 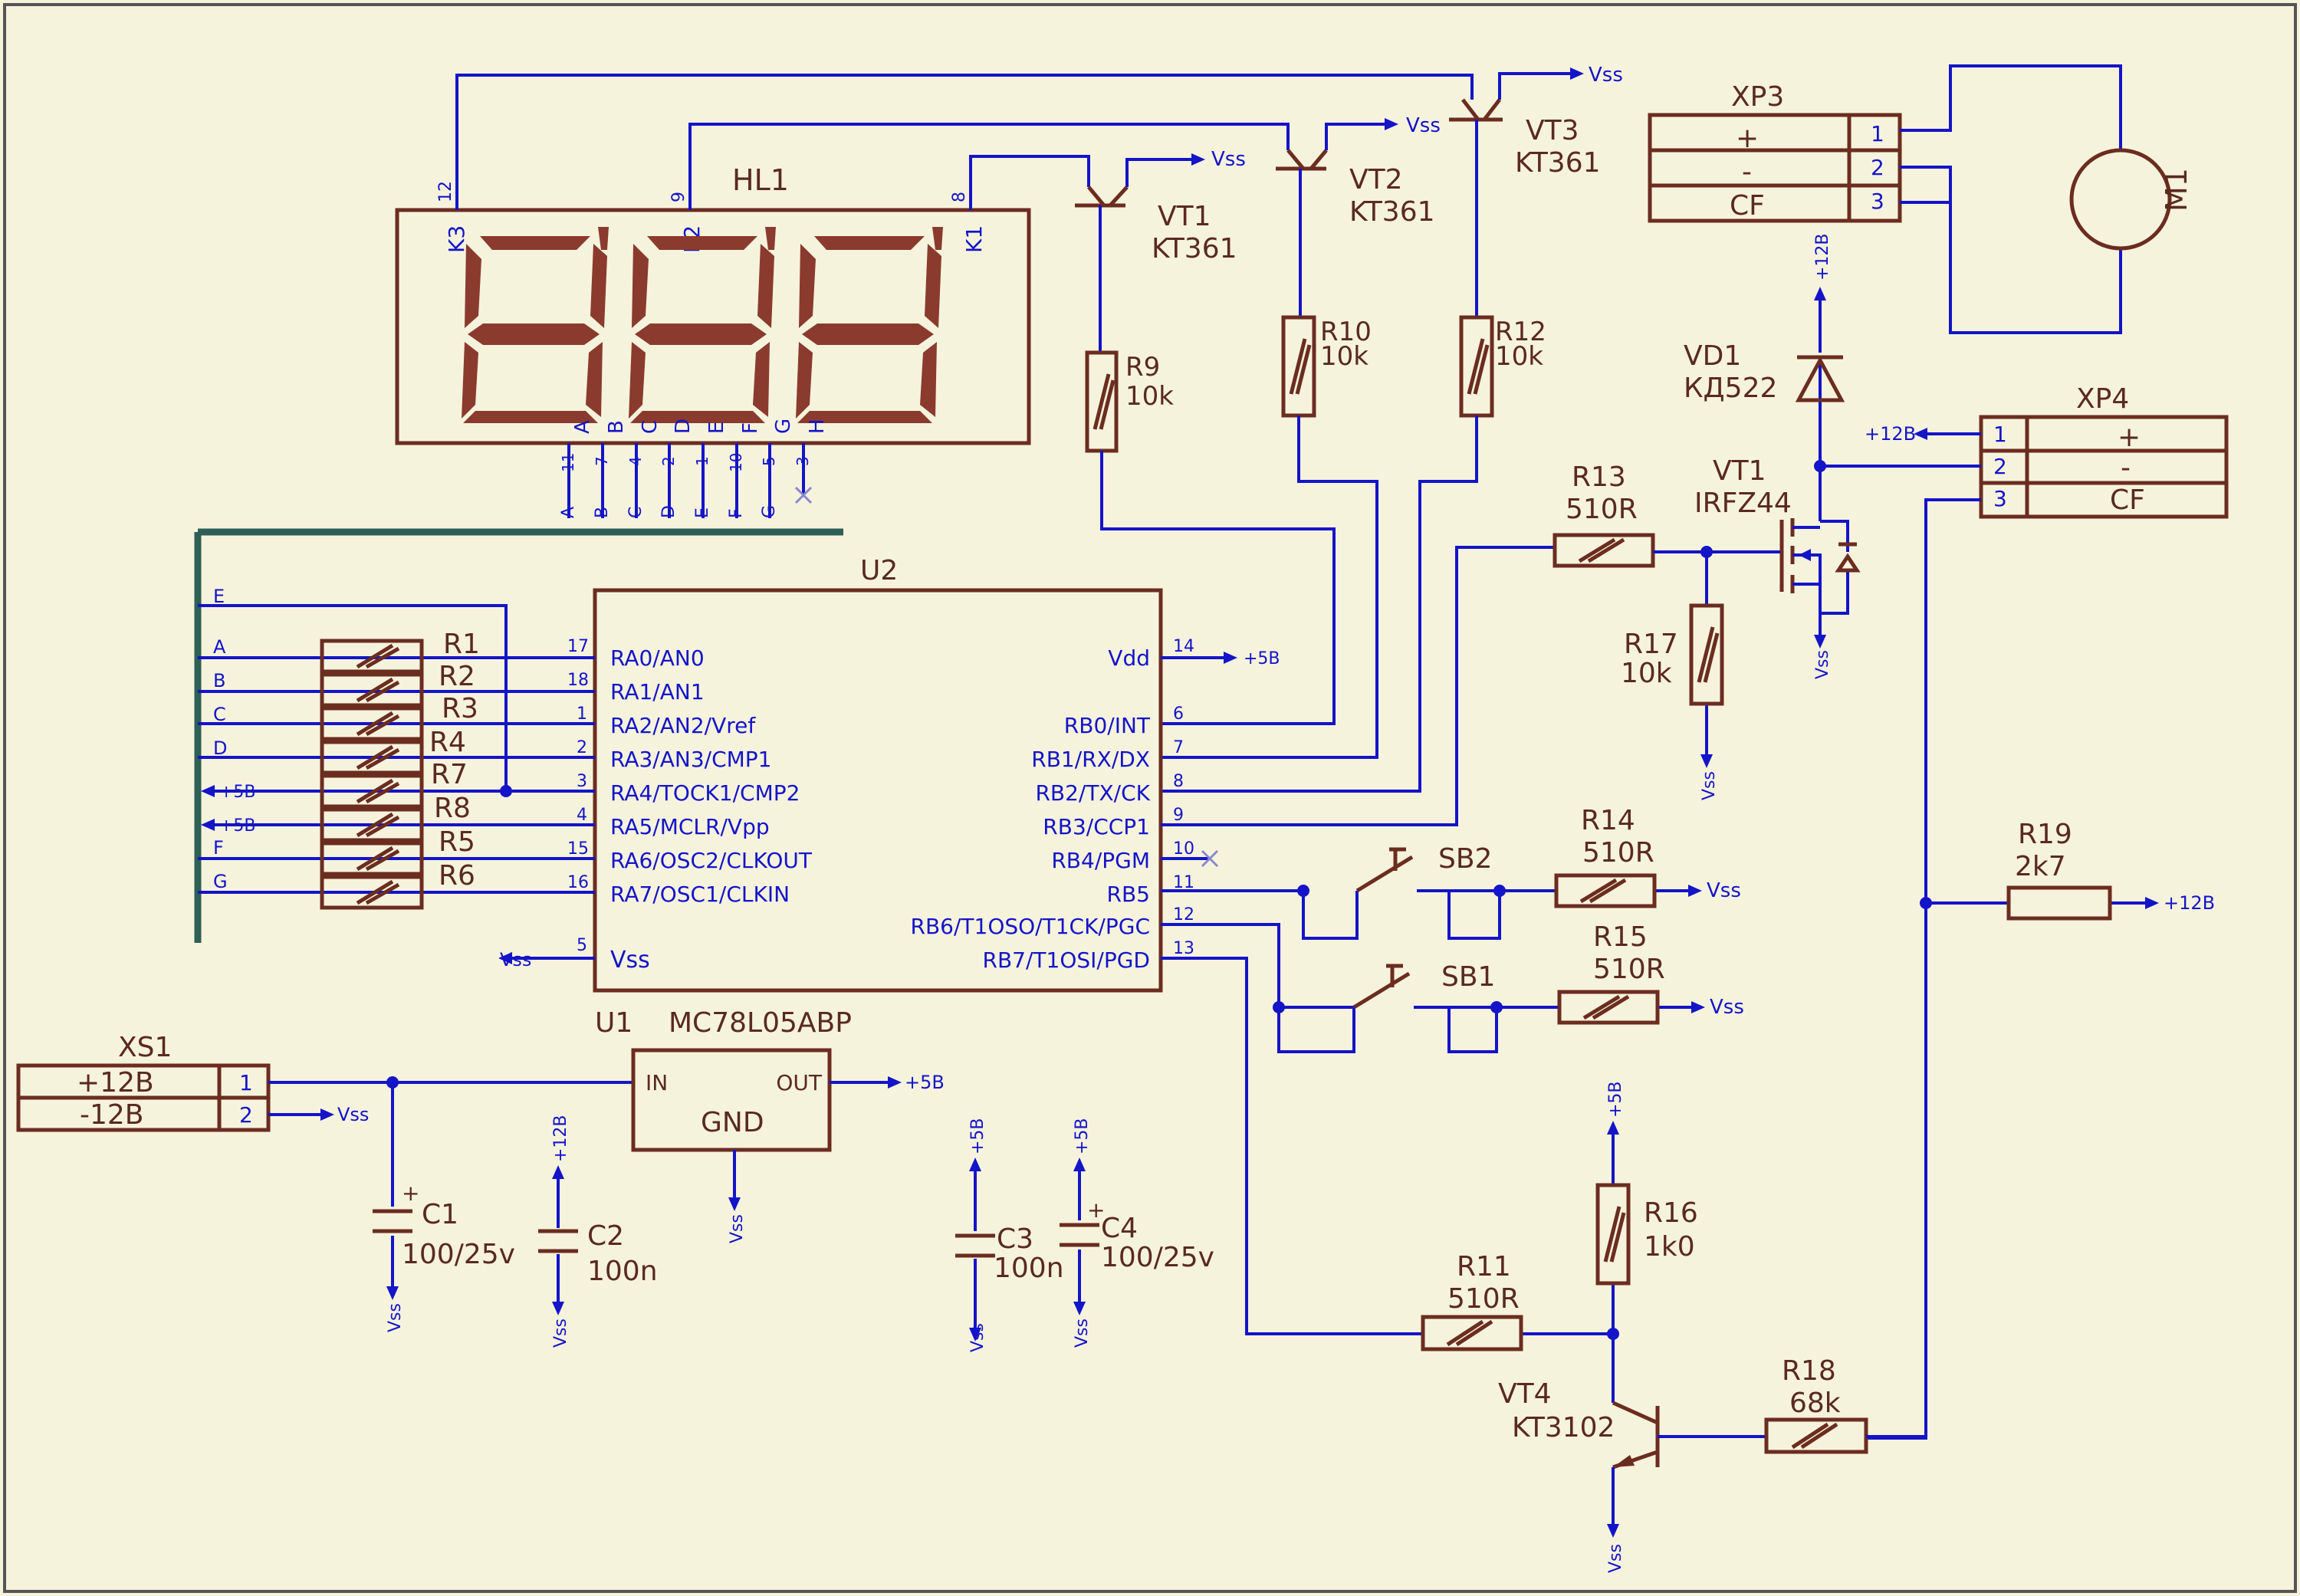 I want to click on xp4-label: XP4, so click(x=2102, y=399).